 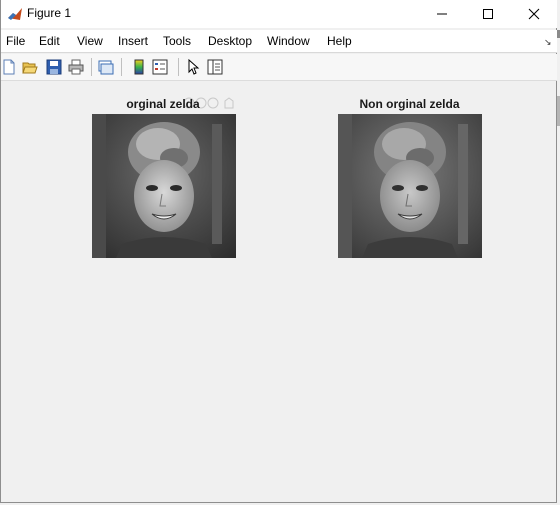 What do you see at coordinates (9, 67) in the screenshot?
I see `new-figure-icon` at bounding box center [9, 67].